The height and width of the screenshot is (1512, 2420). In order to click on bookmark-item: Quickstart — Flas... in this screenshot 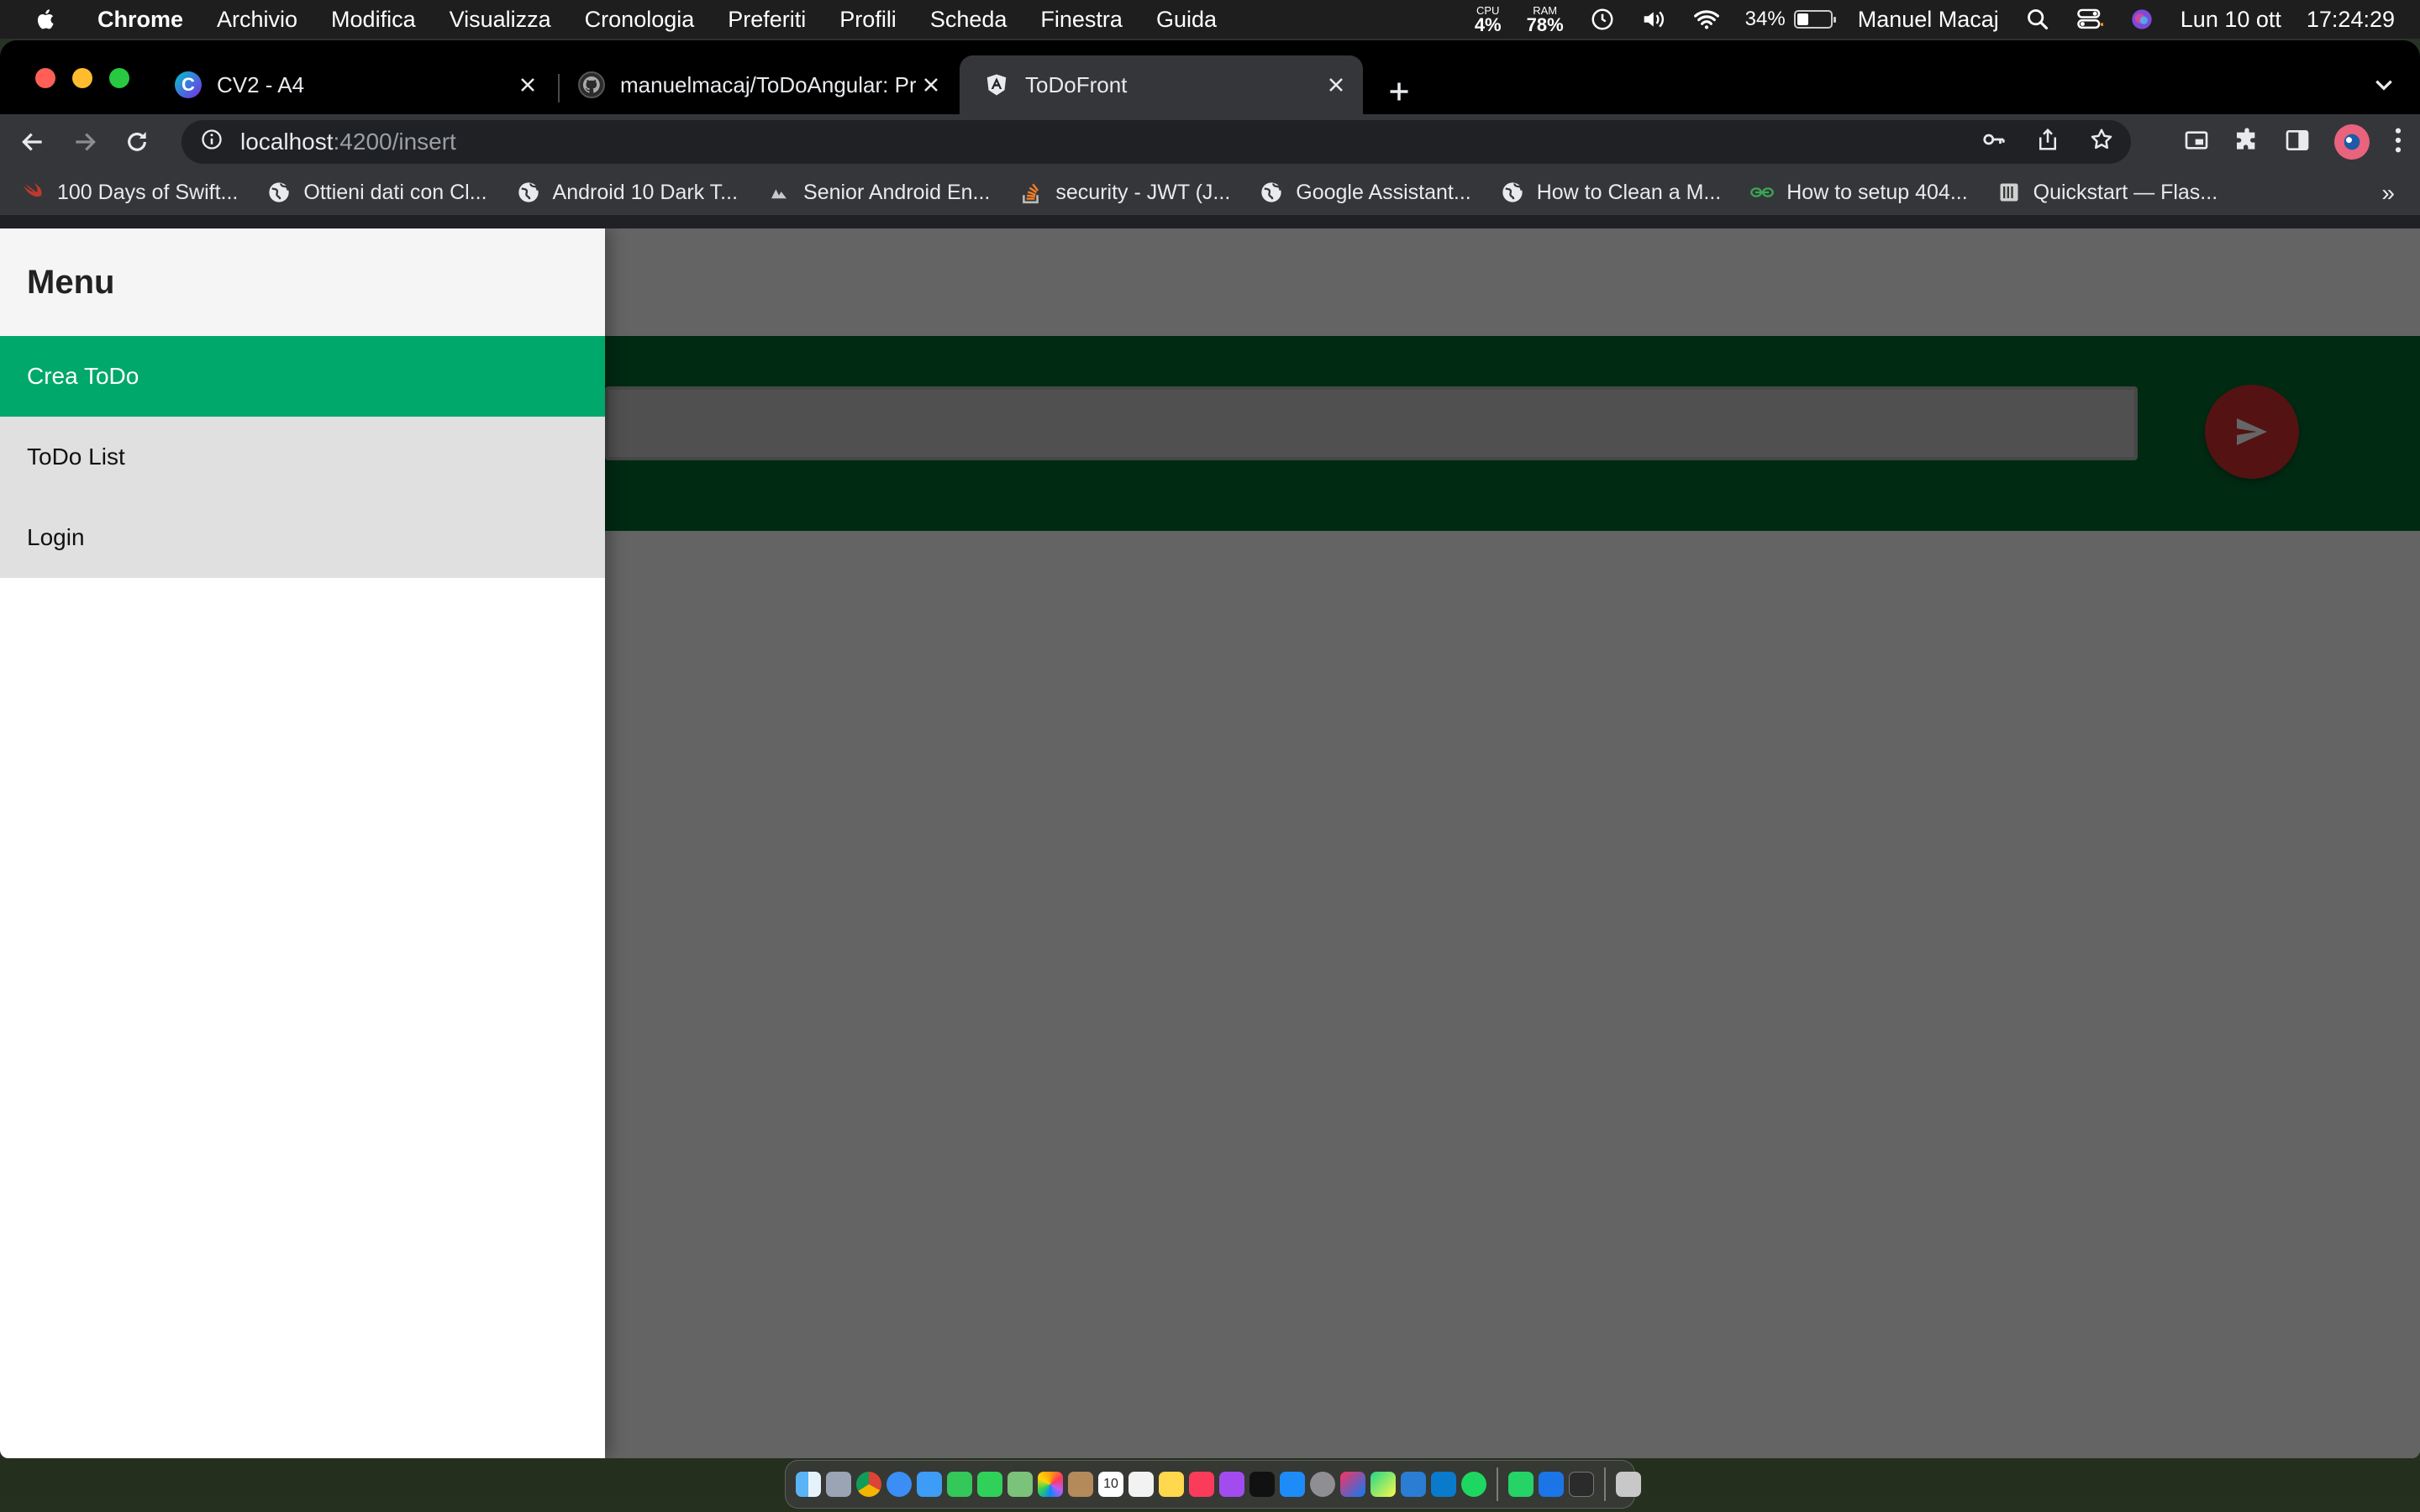, I will do `click(2106, 192)`.